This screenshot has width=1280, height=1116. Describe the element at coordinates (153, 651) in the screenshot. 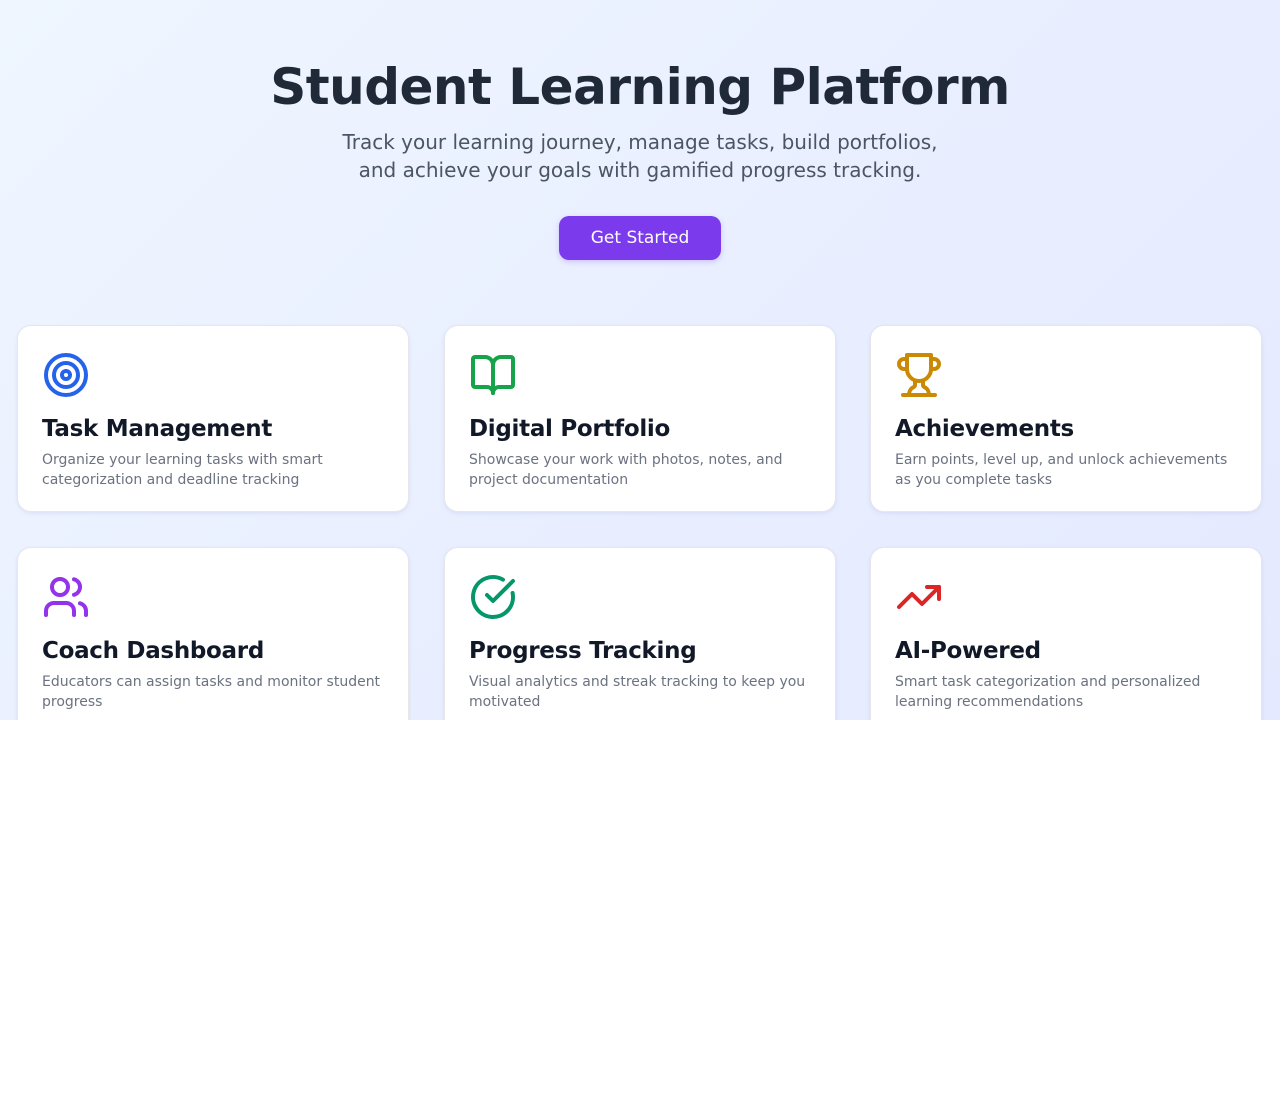

I see `feature-title: Coach Dashboard` at that location.